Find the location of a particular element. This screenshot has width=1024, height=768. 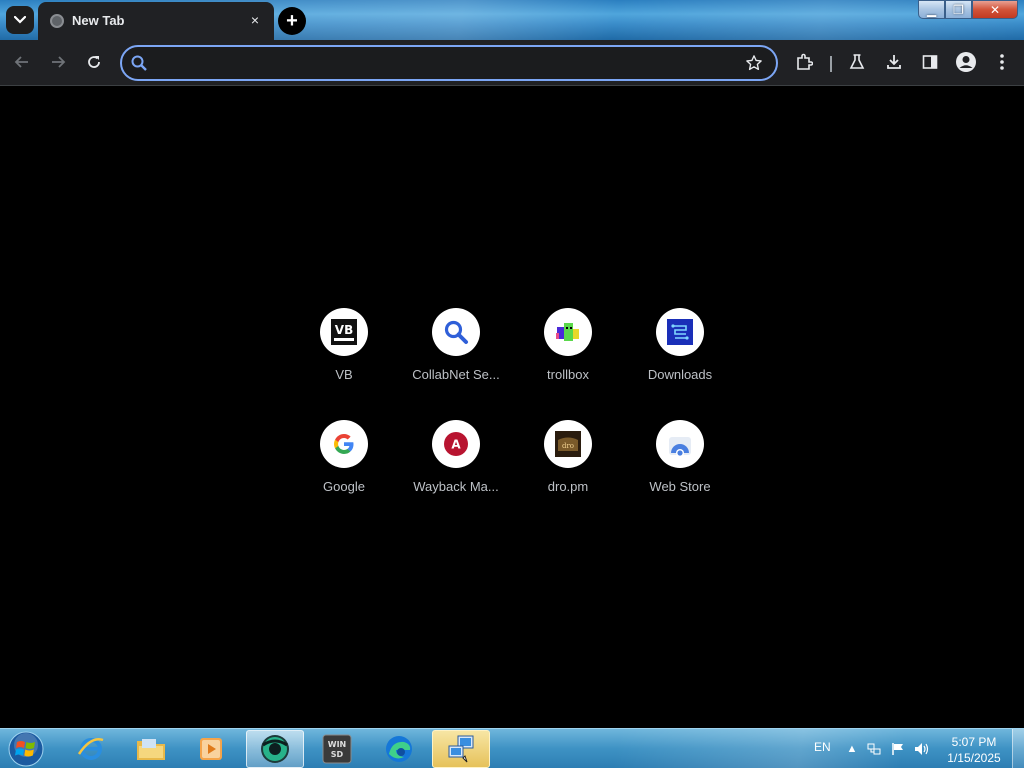

shortcut-trollbox: trollbox is located at coordinates (568, 351).